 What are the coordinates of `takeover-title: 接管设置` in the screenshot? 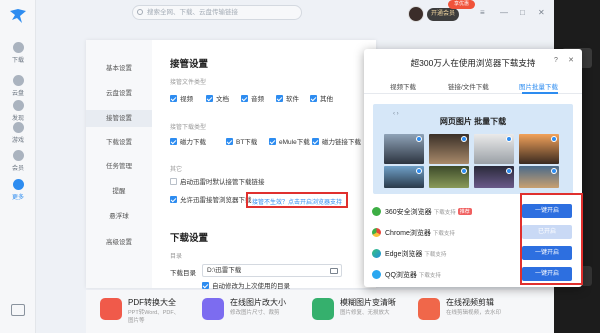 It's located at (189, 64).